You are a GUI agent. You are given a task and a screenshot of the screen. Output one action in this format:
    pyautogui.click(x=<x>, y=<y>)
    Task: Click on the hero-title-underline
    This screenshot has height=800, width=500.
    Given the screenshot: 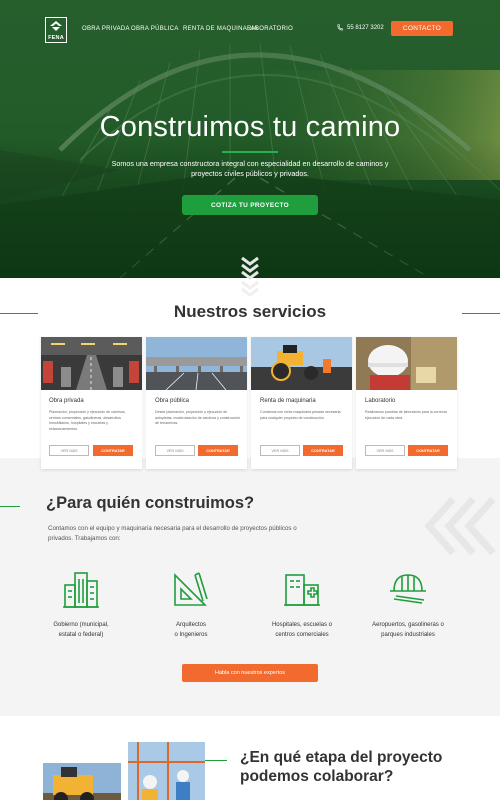 What is the action you would take?
    pyautogui.click(x=250, y=152)
    